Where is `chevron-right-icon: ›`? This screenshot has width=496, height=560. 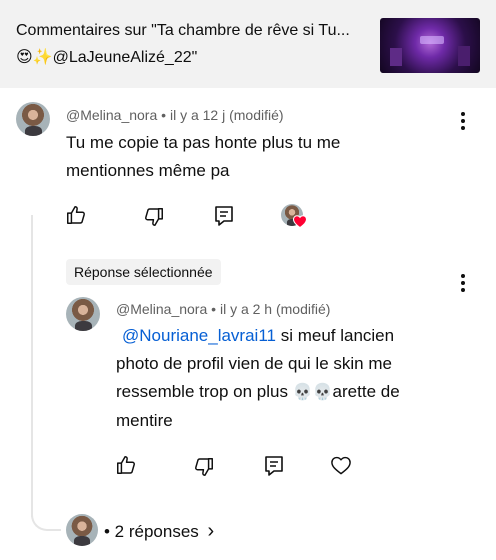
chevron-right-icon: › is located at coordinates (211, 531).